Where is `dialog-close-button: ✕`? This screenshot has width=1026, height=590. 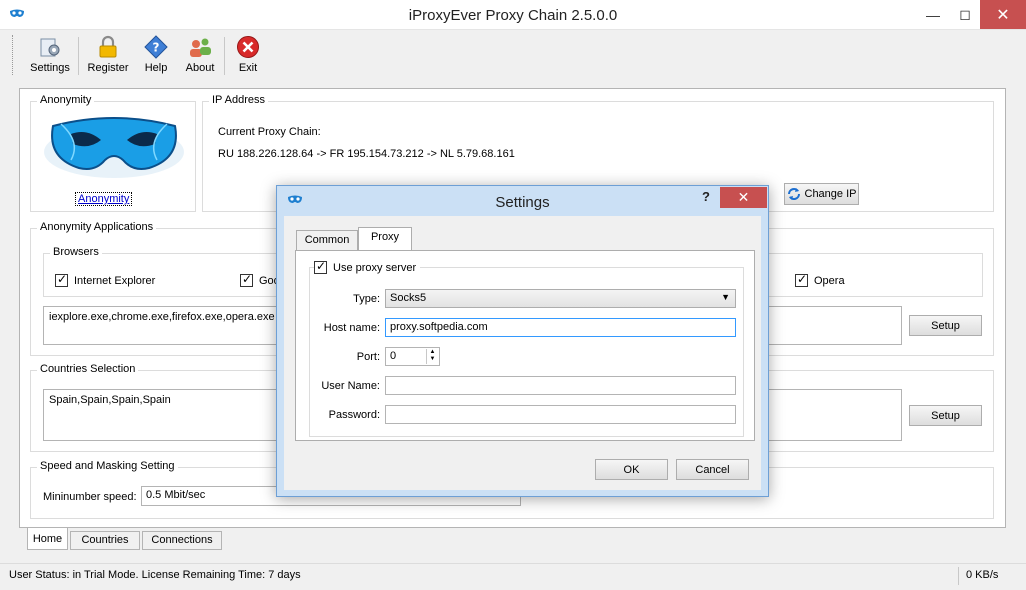 dialog-close-button: ✕ is located at coordinates (743, 197).